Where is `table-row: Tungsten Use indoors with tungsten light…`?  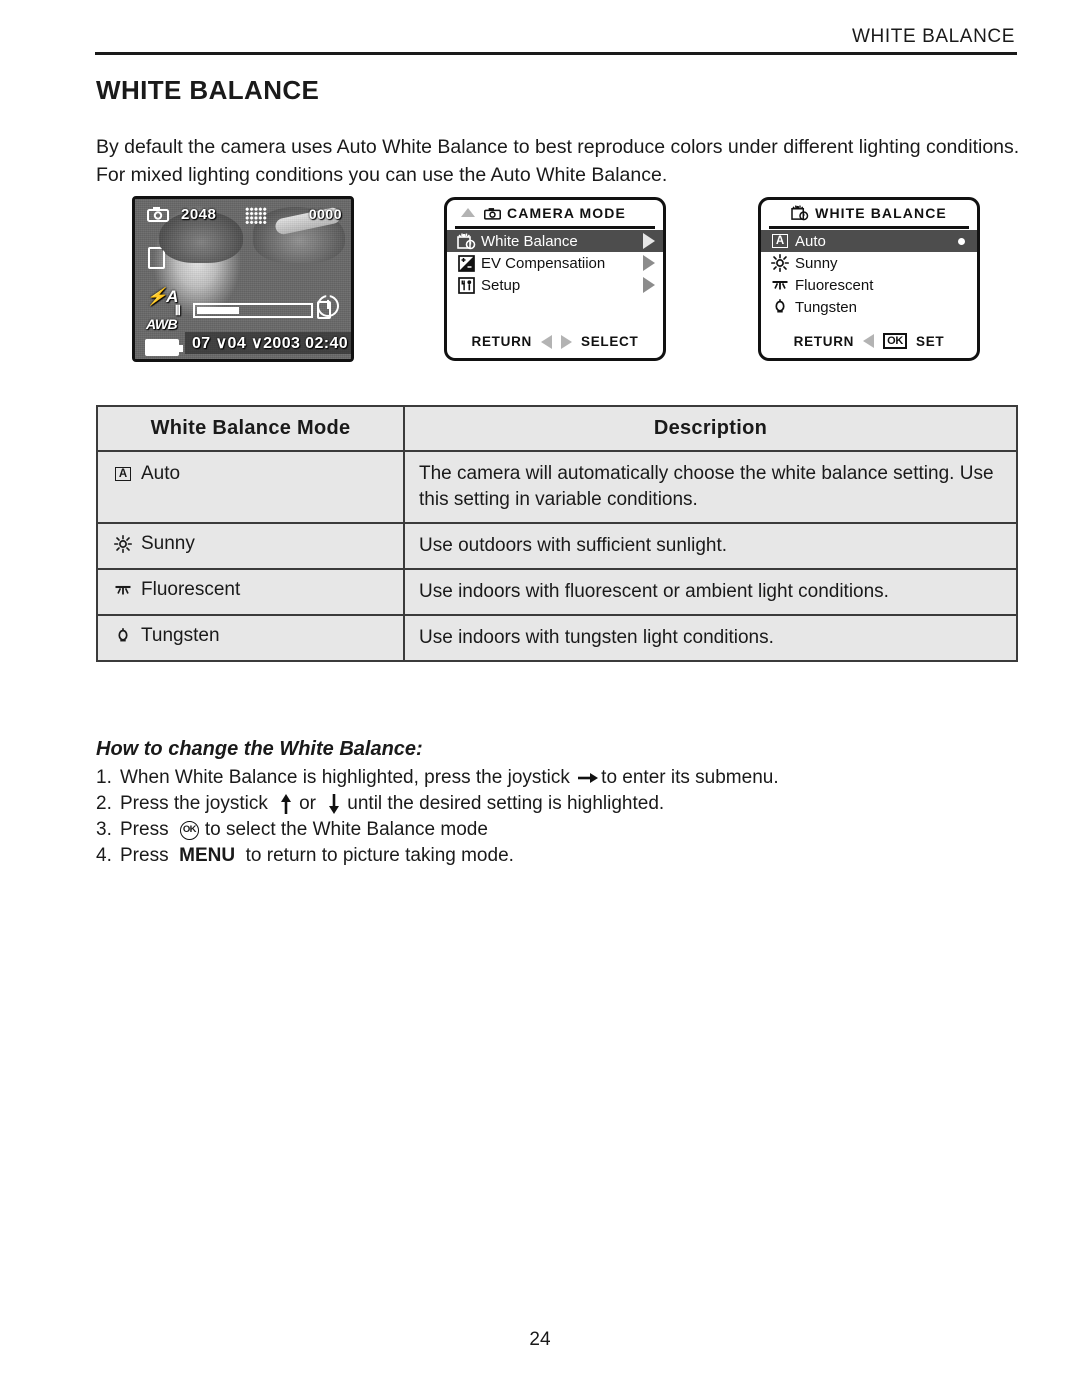
table-row: Tungsten Use indoors with tungsten light… is located at coordinates (557, 638).